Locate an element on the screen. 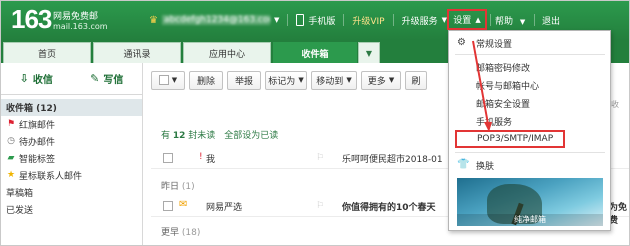  sidebar-item-label: 收件箱 (12) is located at coordinates (31, 109).